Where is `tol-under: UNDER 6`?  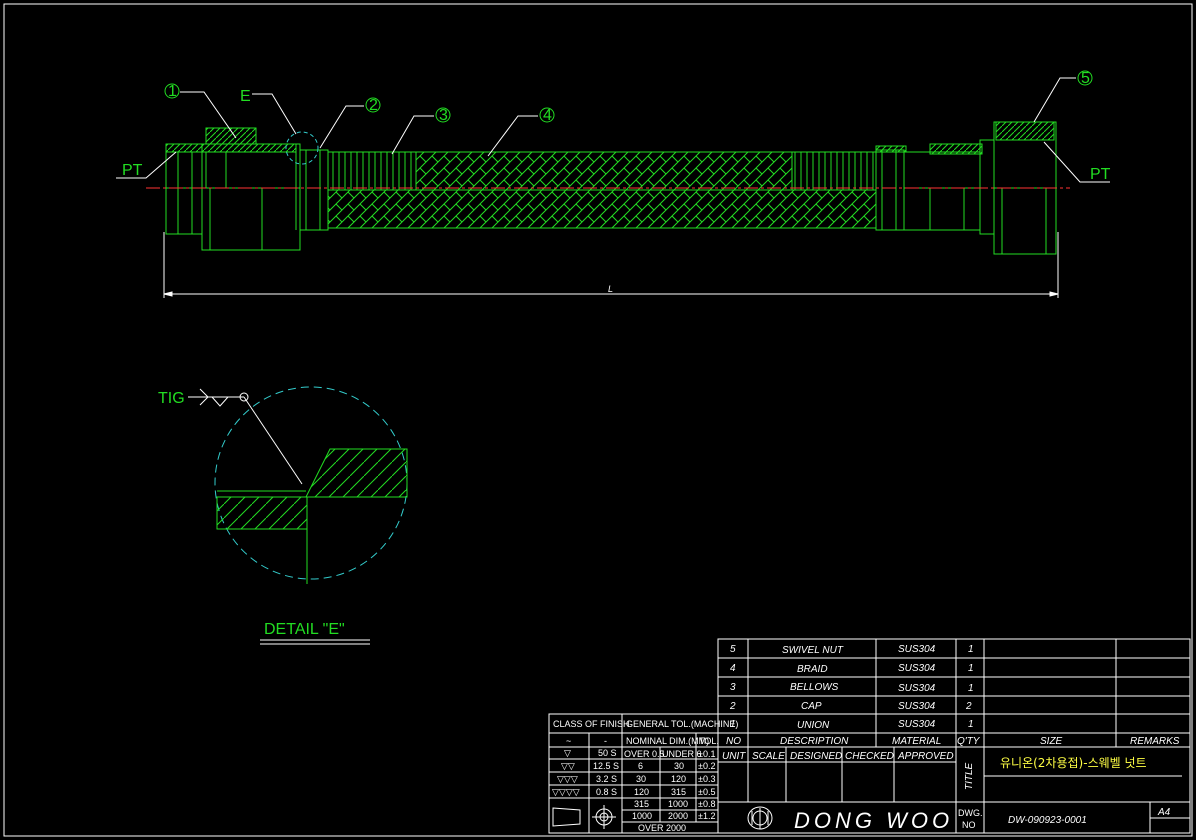
tol-under: UNDER 6 is located at coordinates (682, 754).